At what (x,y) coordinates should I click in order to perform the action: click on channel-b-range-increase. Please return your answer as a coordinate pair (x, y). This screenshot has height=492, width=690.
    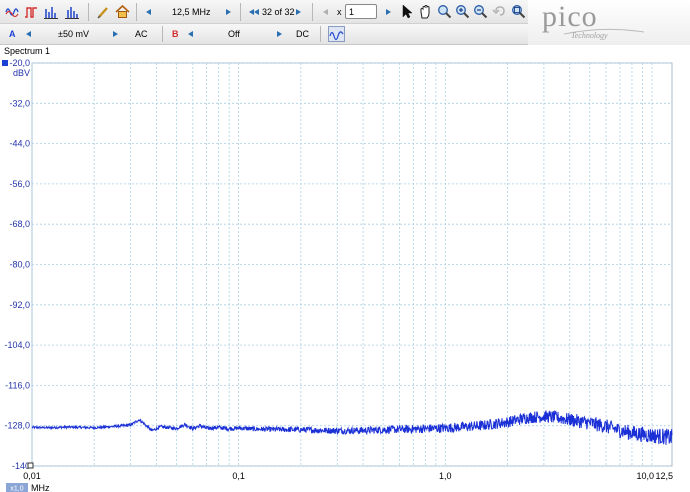
    Looking at the image, I should click on (279, 34).